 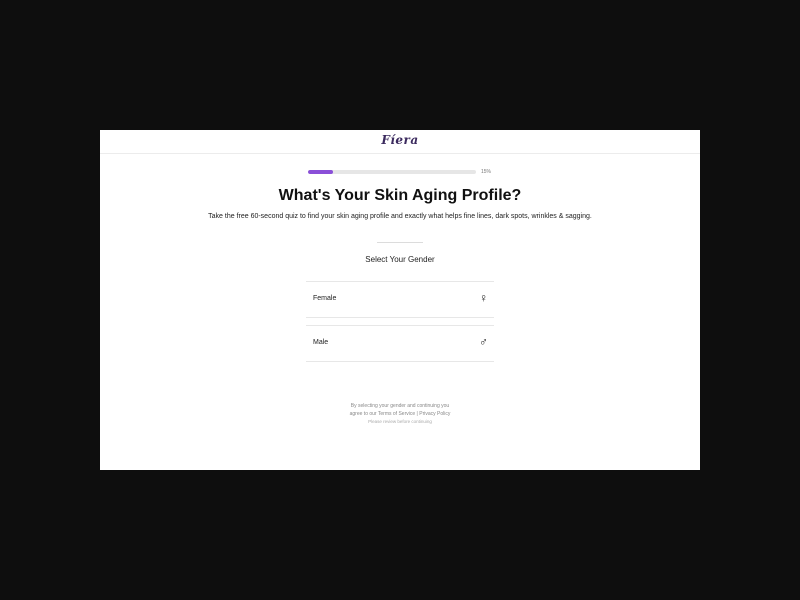 I want to click on brand-logo: Fíera, so click(x=400, y=140).